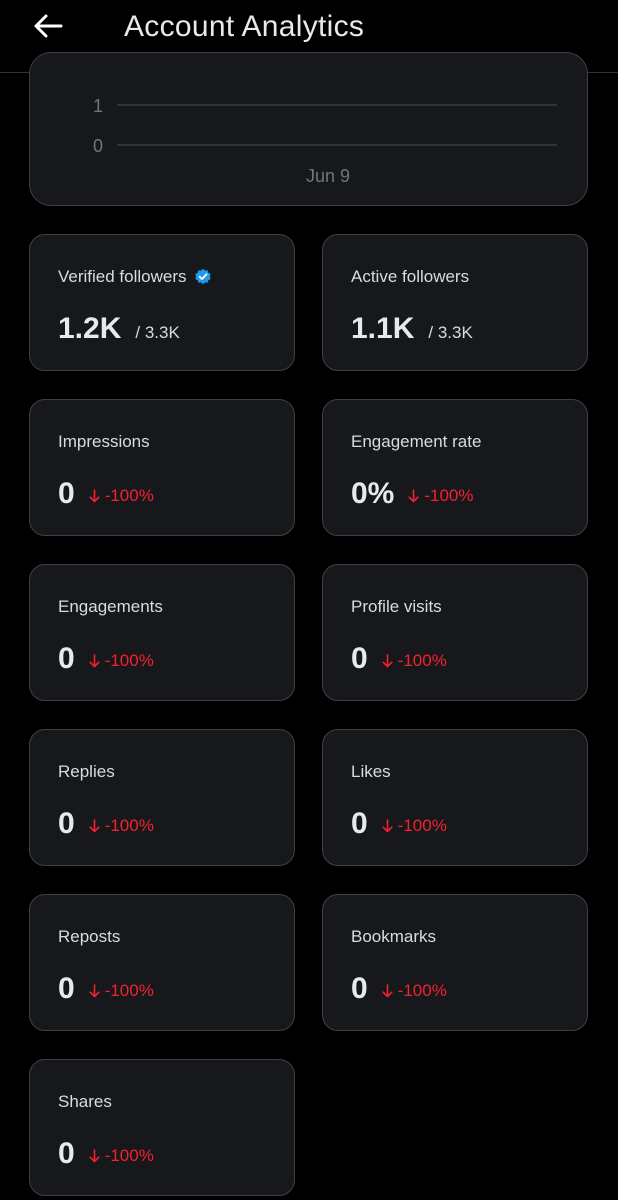 The width and height of the screenshot is (618, 1200). What do you see at coordinates (162, 1127) in the screenshot?
I see `metric-card-shares: Shares 0 -100%` at bounding box center [162, 1127].